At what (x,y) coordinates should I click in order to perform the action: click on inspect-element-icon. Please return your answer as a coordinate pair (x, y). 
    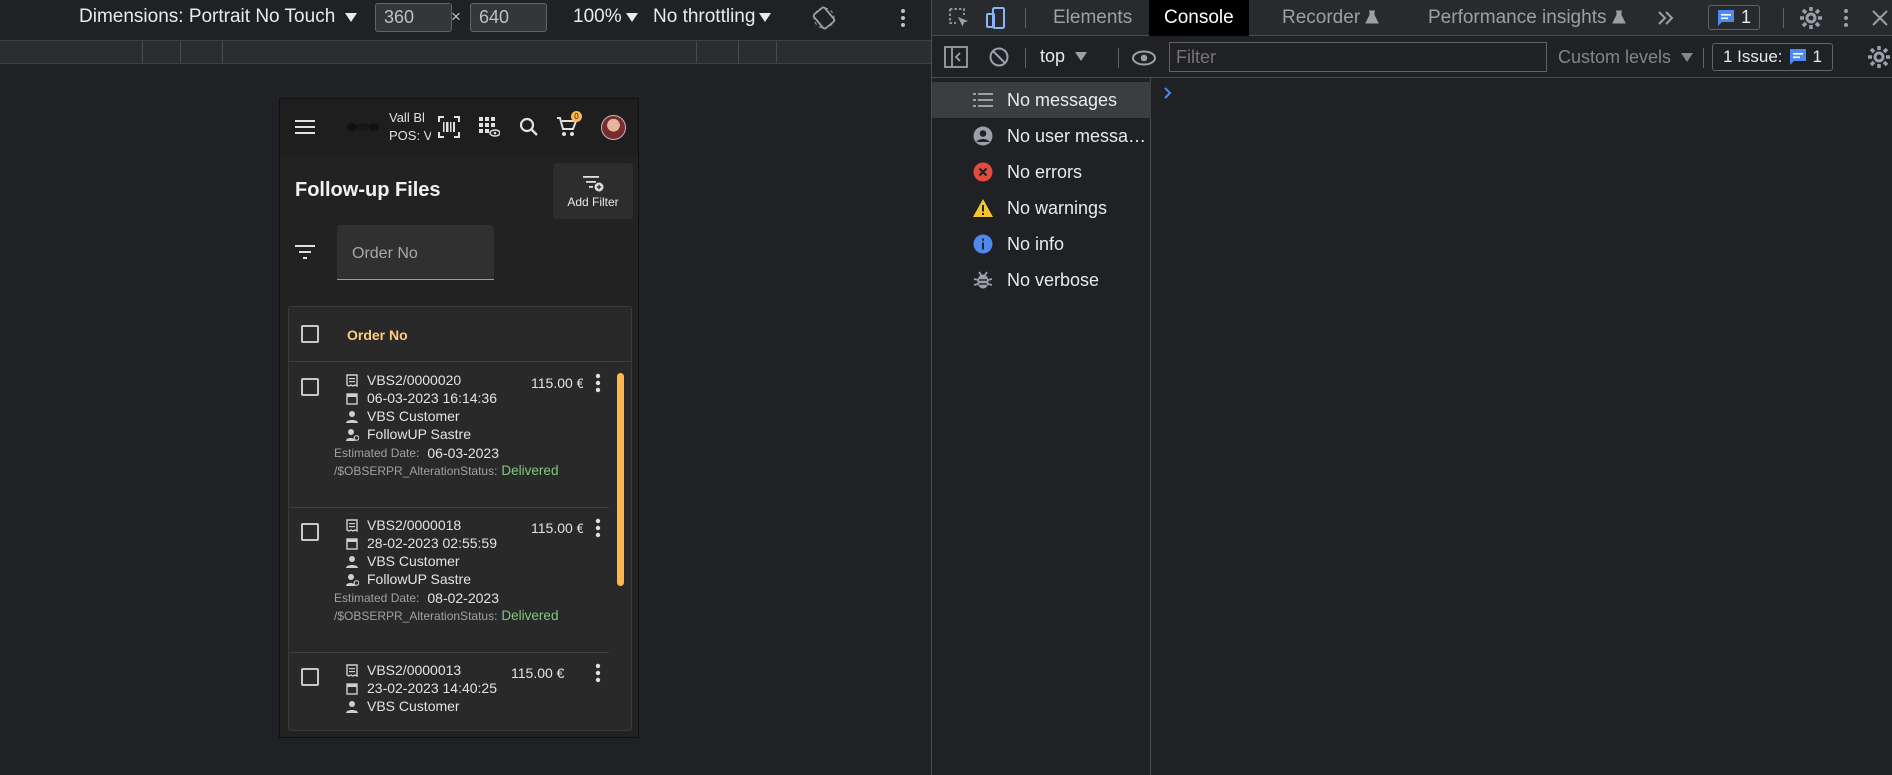
    Looking at the image, I should click on (959, 18).